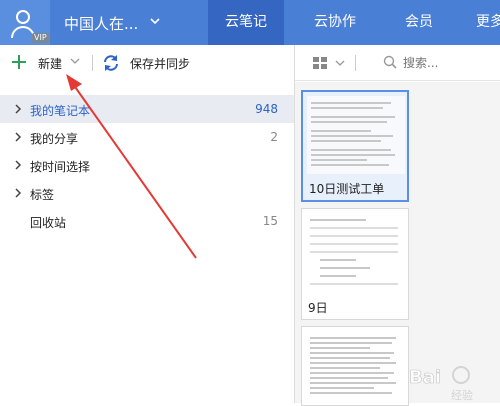  What do you see at coordinates (246, 22) in the screenshot?
I see `tab-cloud-notes: 云笔记` at bounding box center [246, 22].